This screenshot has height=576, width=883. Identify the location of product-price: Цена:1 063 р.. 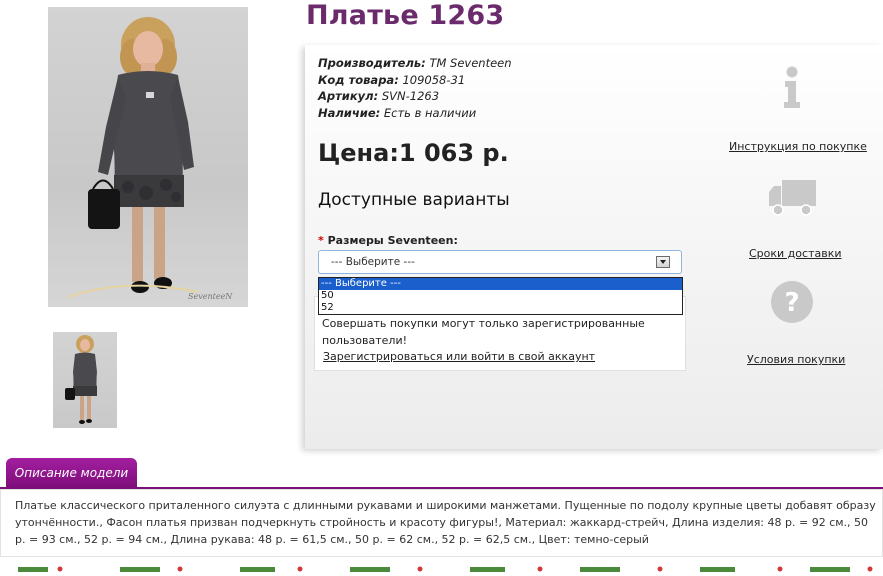
(413, 153).